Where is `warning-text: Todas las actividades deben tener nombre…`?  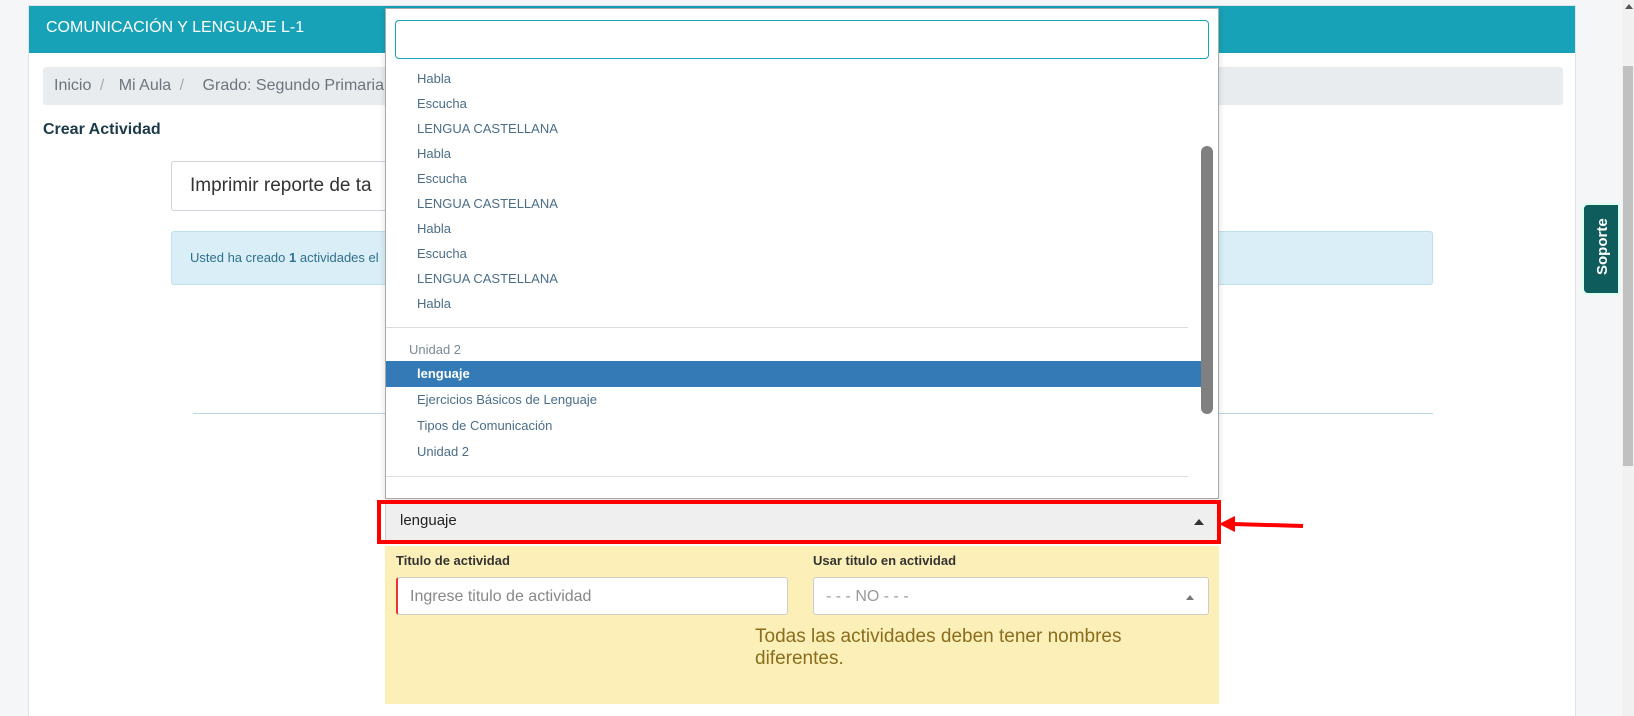 warning-text: Todas las actividades deben tener nombre… is located at coordinates (938, 647).